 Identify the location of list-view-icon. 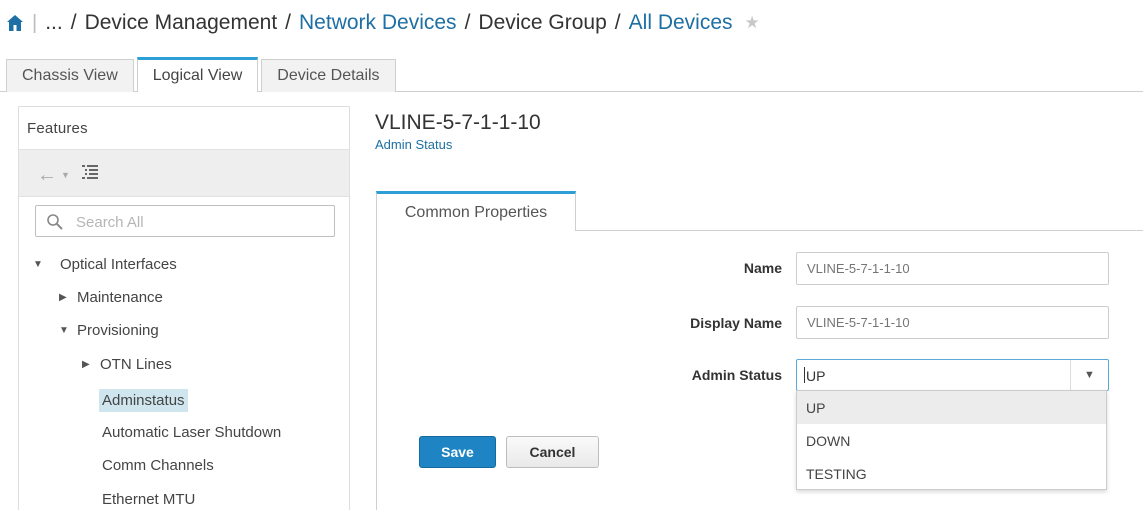
(90, 172).